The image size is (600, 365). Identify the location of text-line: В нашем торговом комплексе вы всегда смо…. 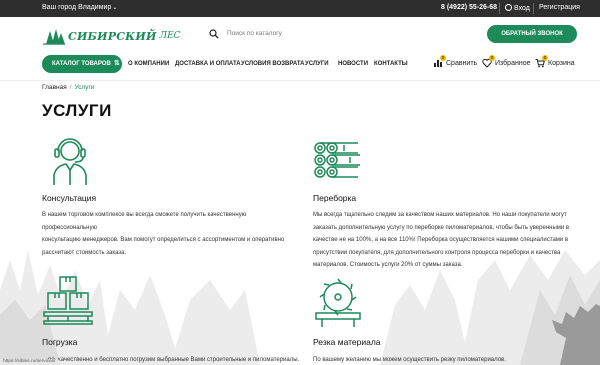
(144, 221).